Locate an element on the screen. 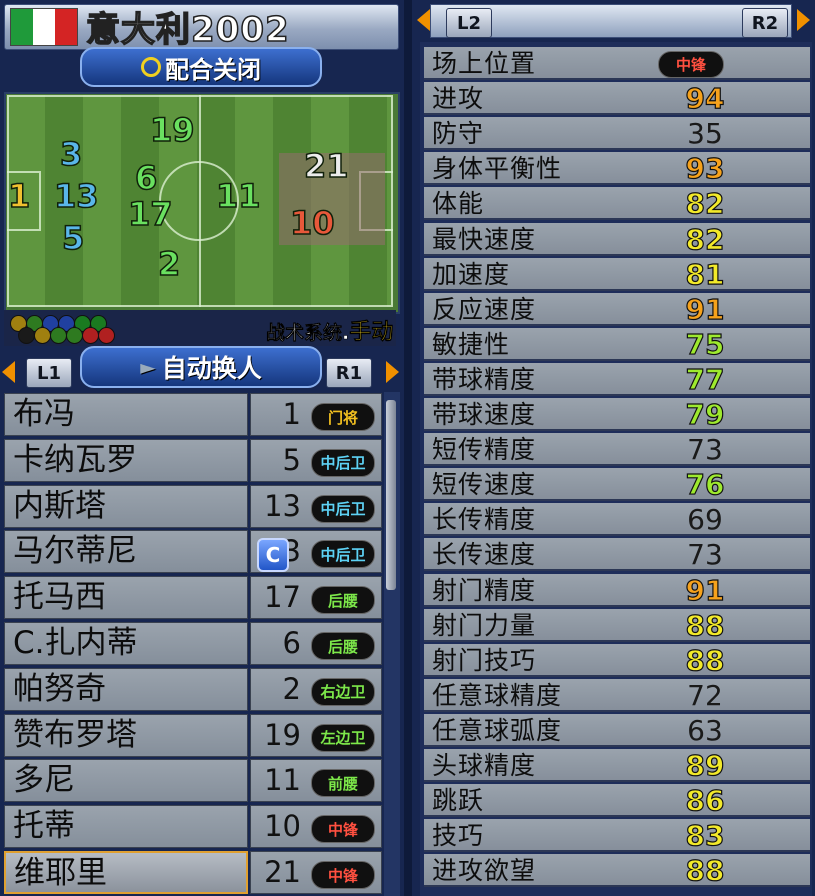 Image resolution: width=815 pixels, height=896 pixels. stat-value: 79 is located at coordinates (705, 414).